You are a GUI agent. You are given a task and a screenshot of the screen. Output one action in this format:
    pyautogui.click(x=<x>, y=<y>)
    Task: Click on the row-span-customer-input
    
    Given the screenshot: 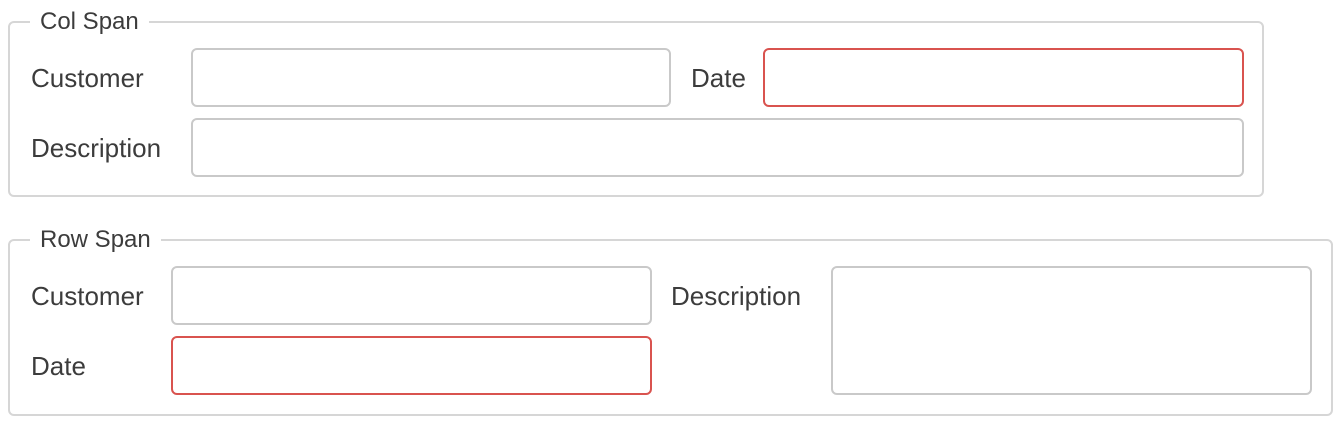 What is the action you would take?
    pyautogui.click(x=411, y=295)
    